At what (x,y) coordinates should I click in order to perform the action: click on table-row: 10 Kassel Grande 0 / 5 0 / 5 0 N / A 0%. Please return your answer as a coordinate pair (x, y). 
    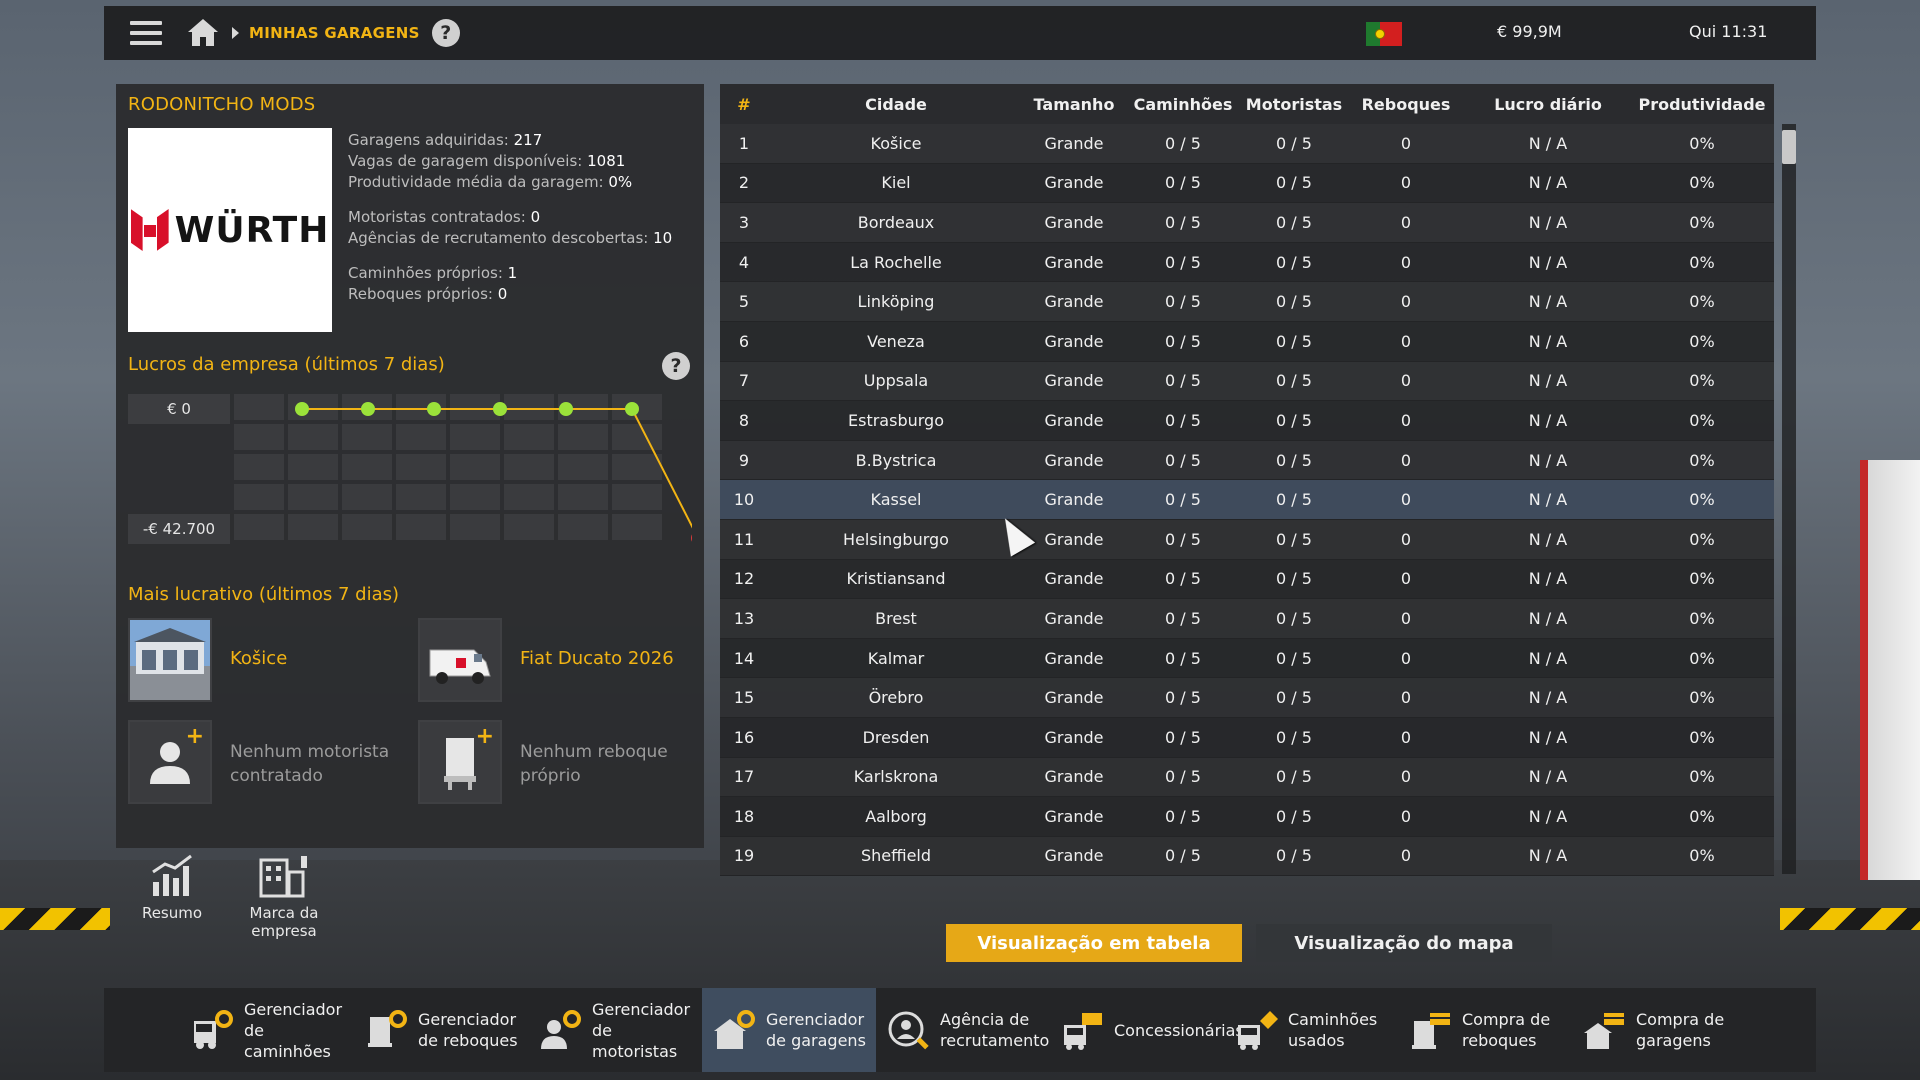
    Looking at the image, I should click on (1247, 500).